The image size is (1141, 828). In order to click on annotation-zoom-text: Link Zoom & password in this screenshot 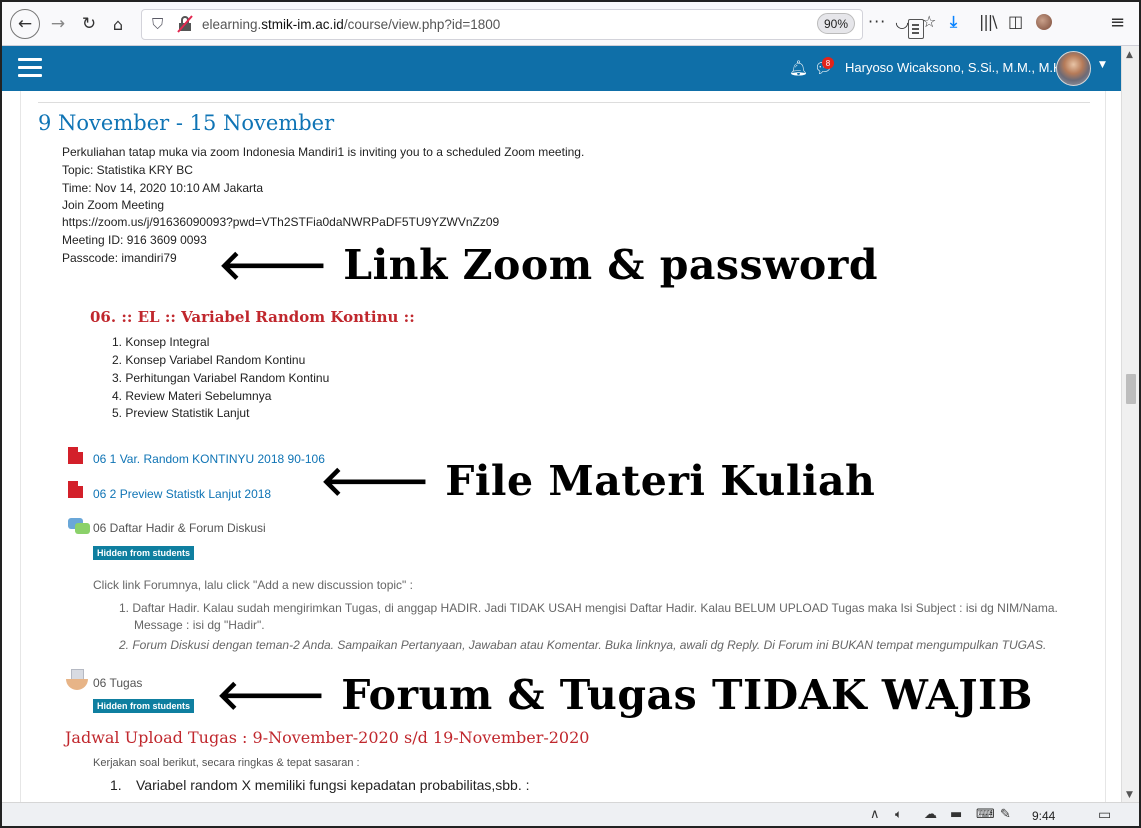, I will do `click(611, 265)`.